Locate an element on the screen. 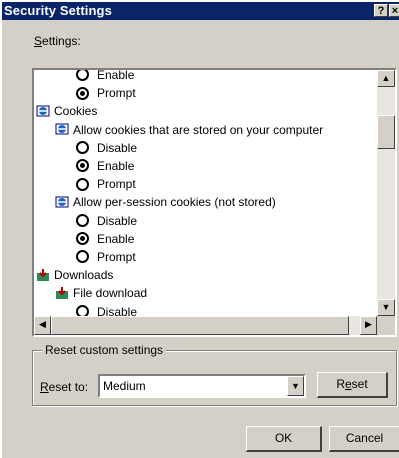 Image resolution: width=399 pixels, height=458 pixels. tree-item-label: Downloads is located at coordinates (84, 275).